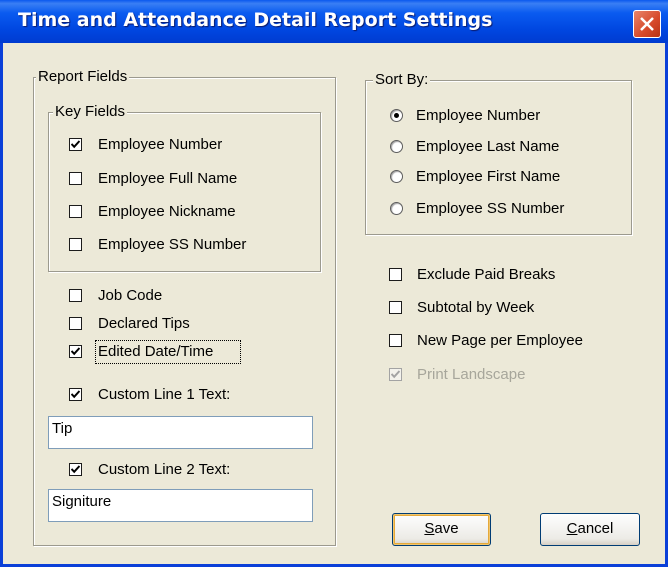 This screenshot has width=668, height=567. What do you see at coordinates (180, 505) in the screenshot?
I see `custom-line-2-input: Signiture` at bounding box center [180, 505].